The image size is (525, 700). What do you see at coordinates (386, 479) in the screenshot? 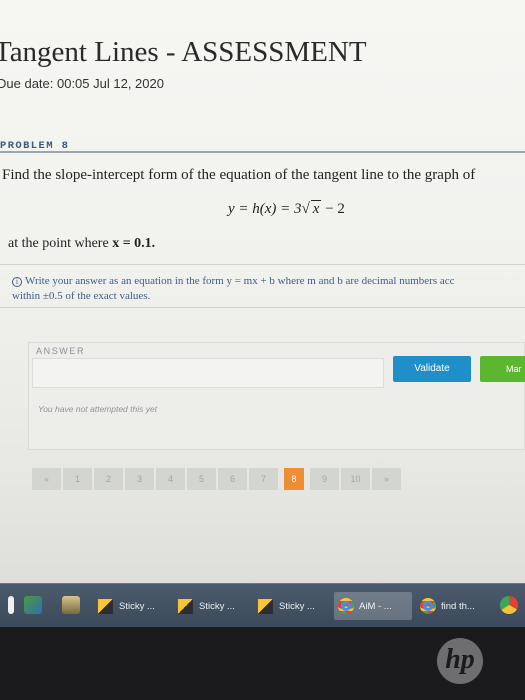
I see `pager-next: »` at bounding box center [386, 479].